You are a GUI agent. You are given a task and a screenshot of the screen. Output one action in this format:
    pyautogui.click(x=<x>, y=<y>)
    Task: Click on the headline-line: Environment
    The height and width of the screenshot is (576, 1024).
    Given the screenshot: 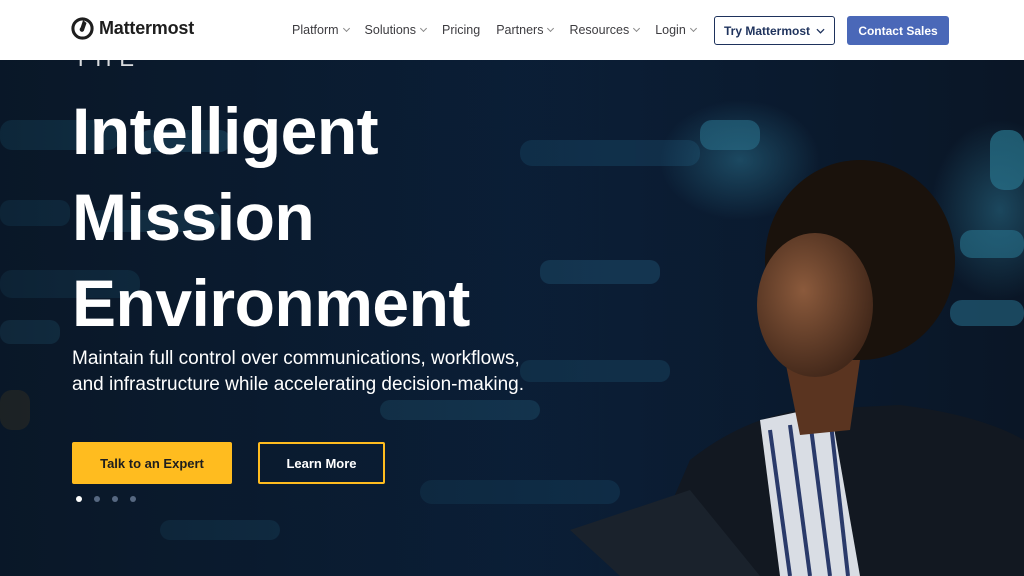 What is the action you would take?
    pyautogui.click(x=271, y=303)
    